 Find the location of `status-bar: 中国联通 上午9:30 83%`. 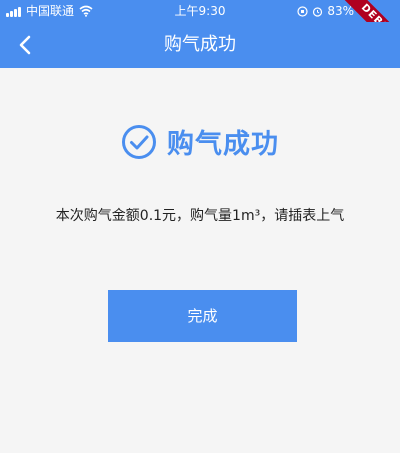

status-bar: 中国联通 上午9:30 83% is located at coordinates (200, 11).